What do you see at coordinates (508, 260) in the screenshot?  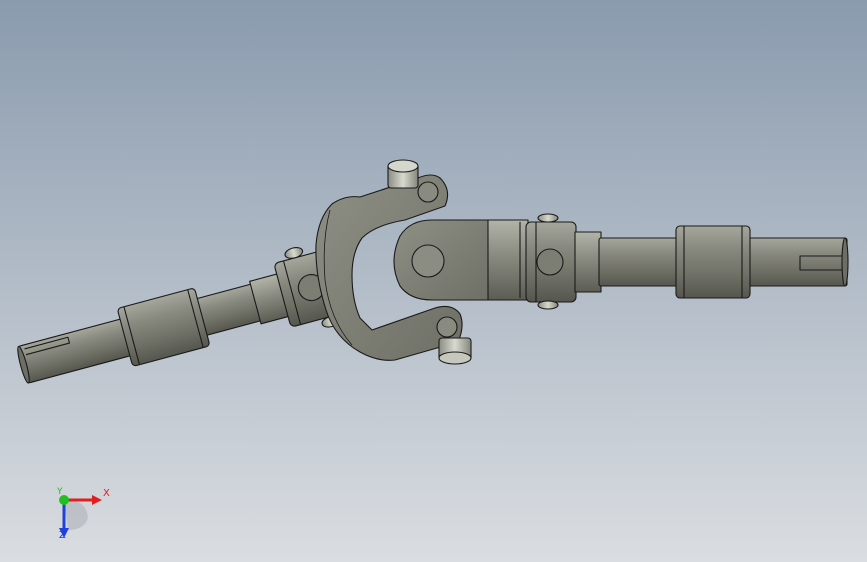 I see `right-yoke-neck` at bounding box center [508, 260].